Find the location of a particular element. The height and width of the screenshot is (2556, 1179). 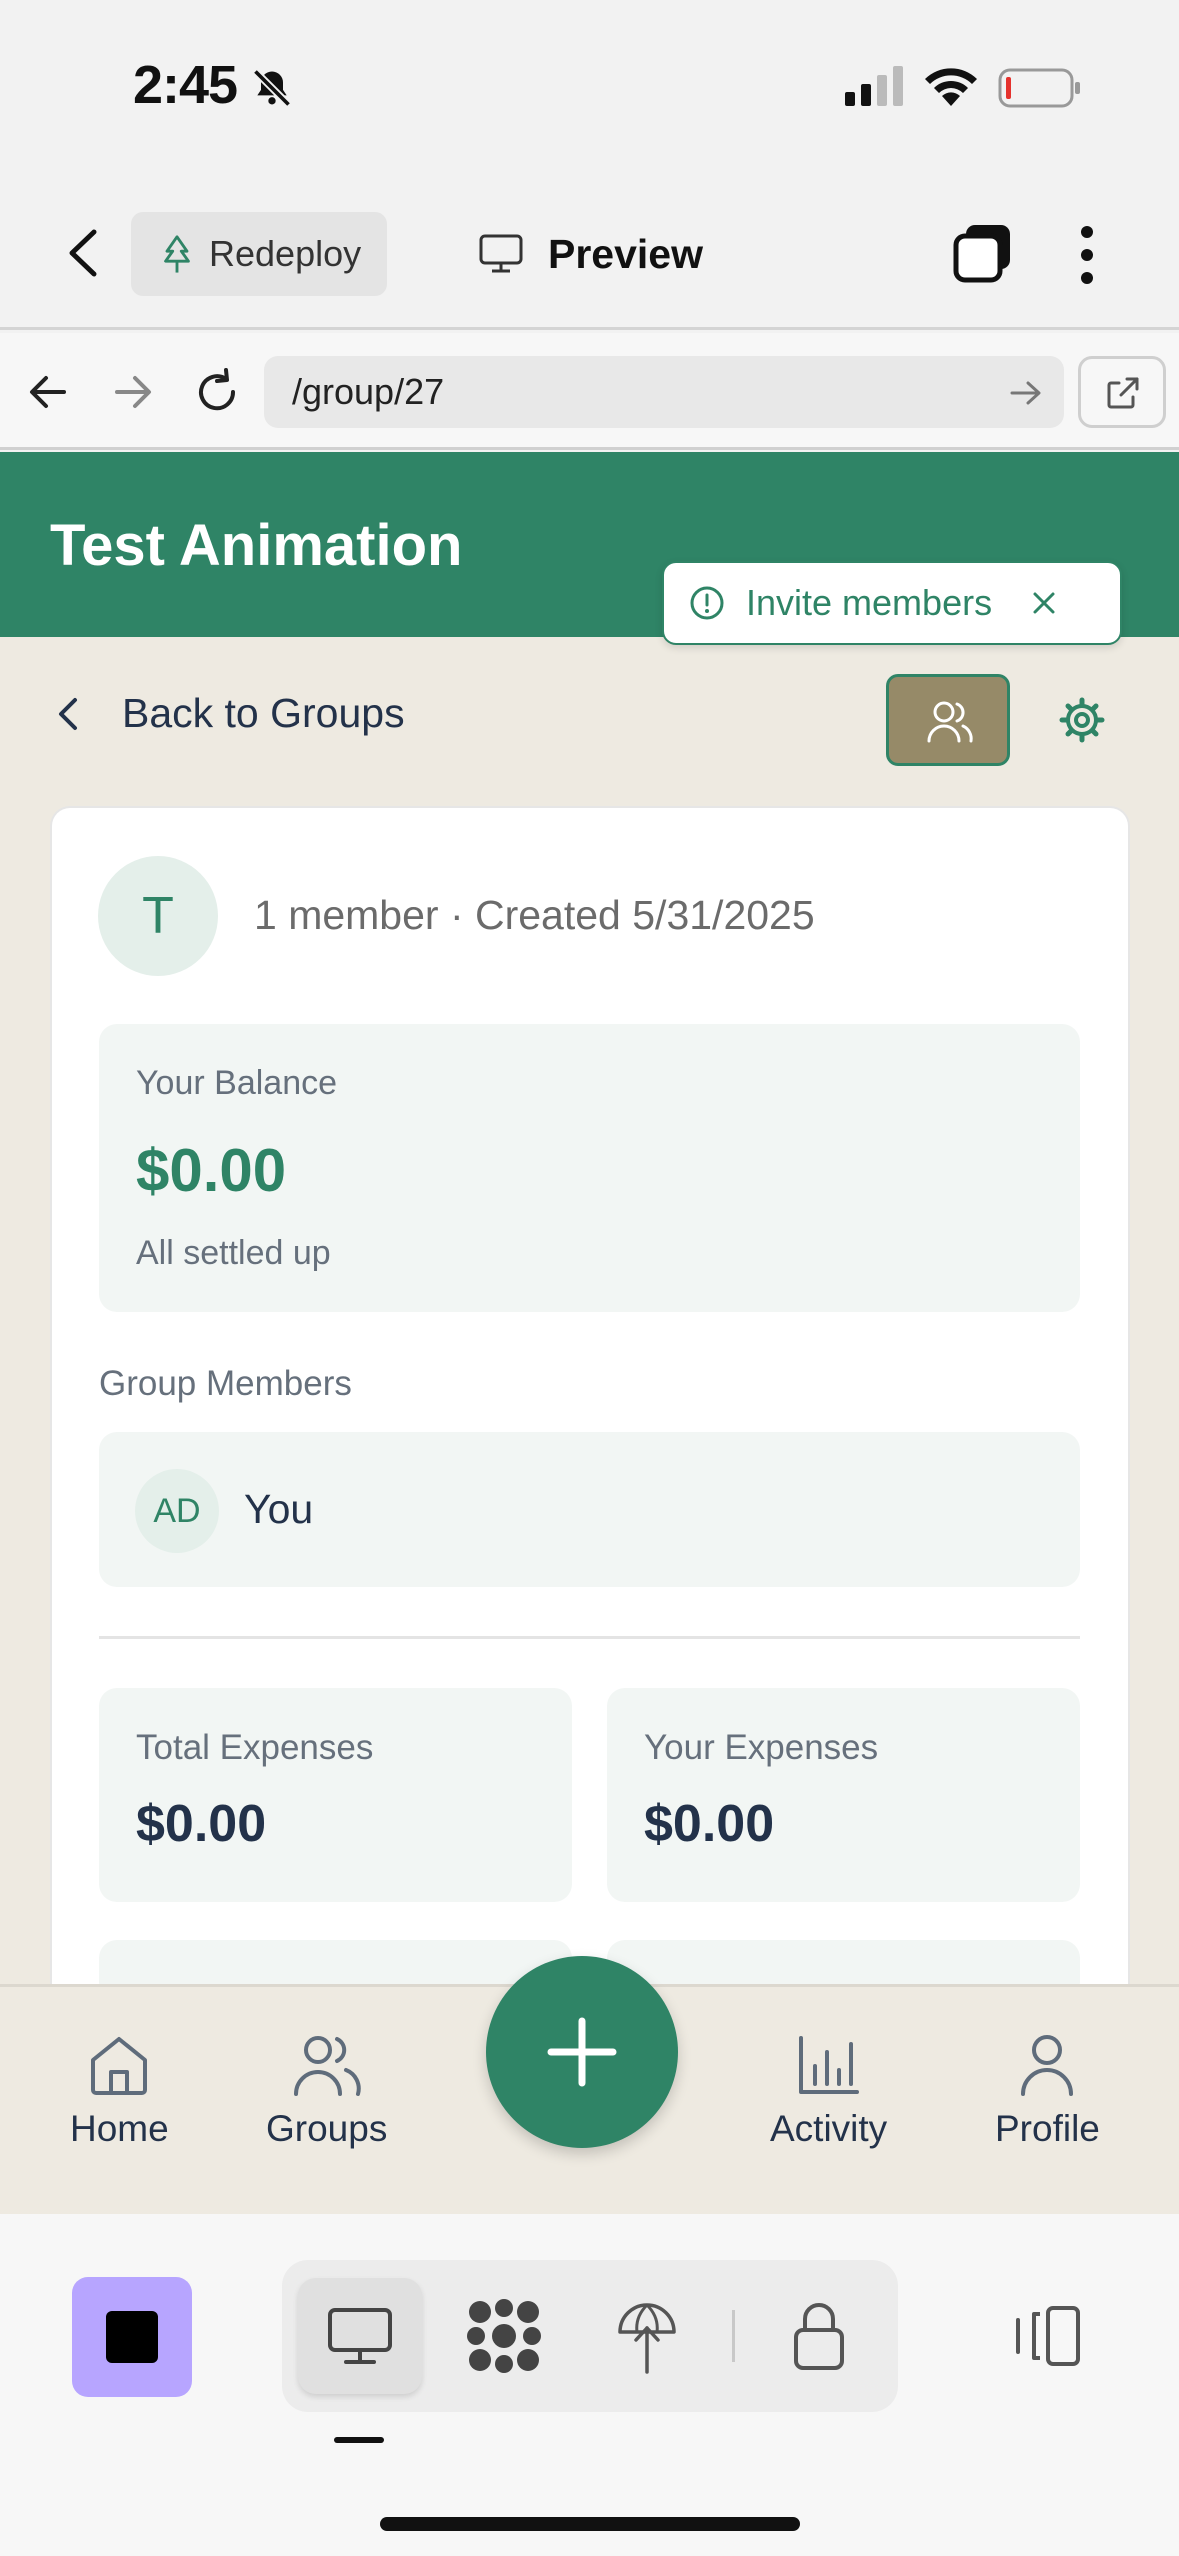

stop-button is located at coordinates (132, 2337).